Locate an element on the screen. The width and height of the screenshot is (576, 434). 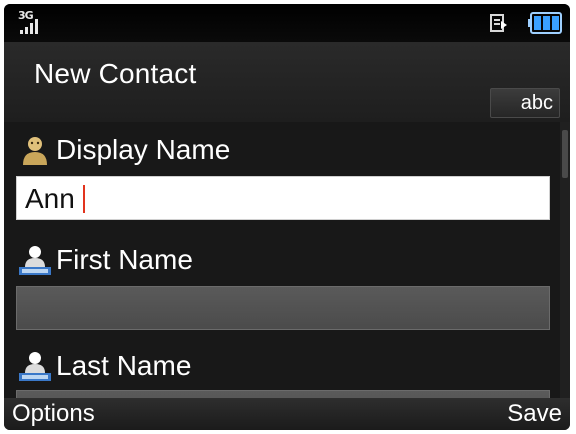
first-name-label-text: First Name is located at coordinates (124, 259).